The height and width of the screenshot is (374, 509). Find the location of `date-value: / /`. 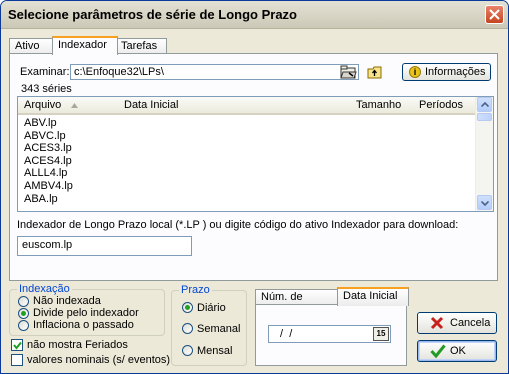

date-value: / / is located at coordinates (285, 334).